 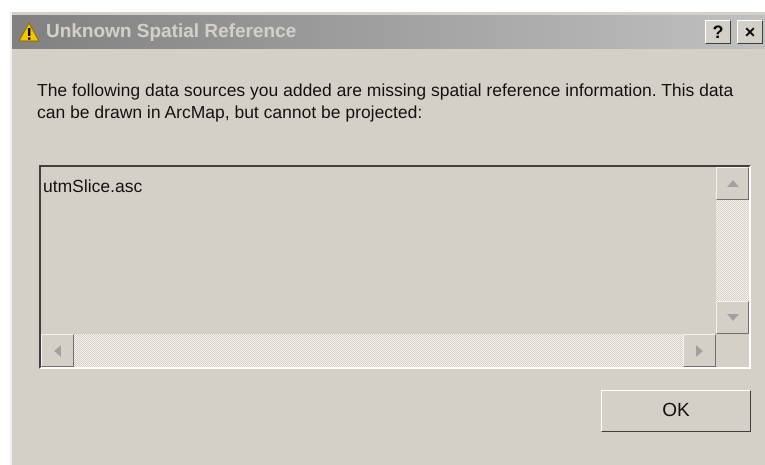 I want to click on scroll-up-button, so click(x=732, y=183).